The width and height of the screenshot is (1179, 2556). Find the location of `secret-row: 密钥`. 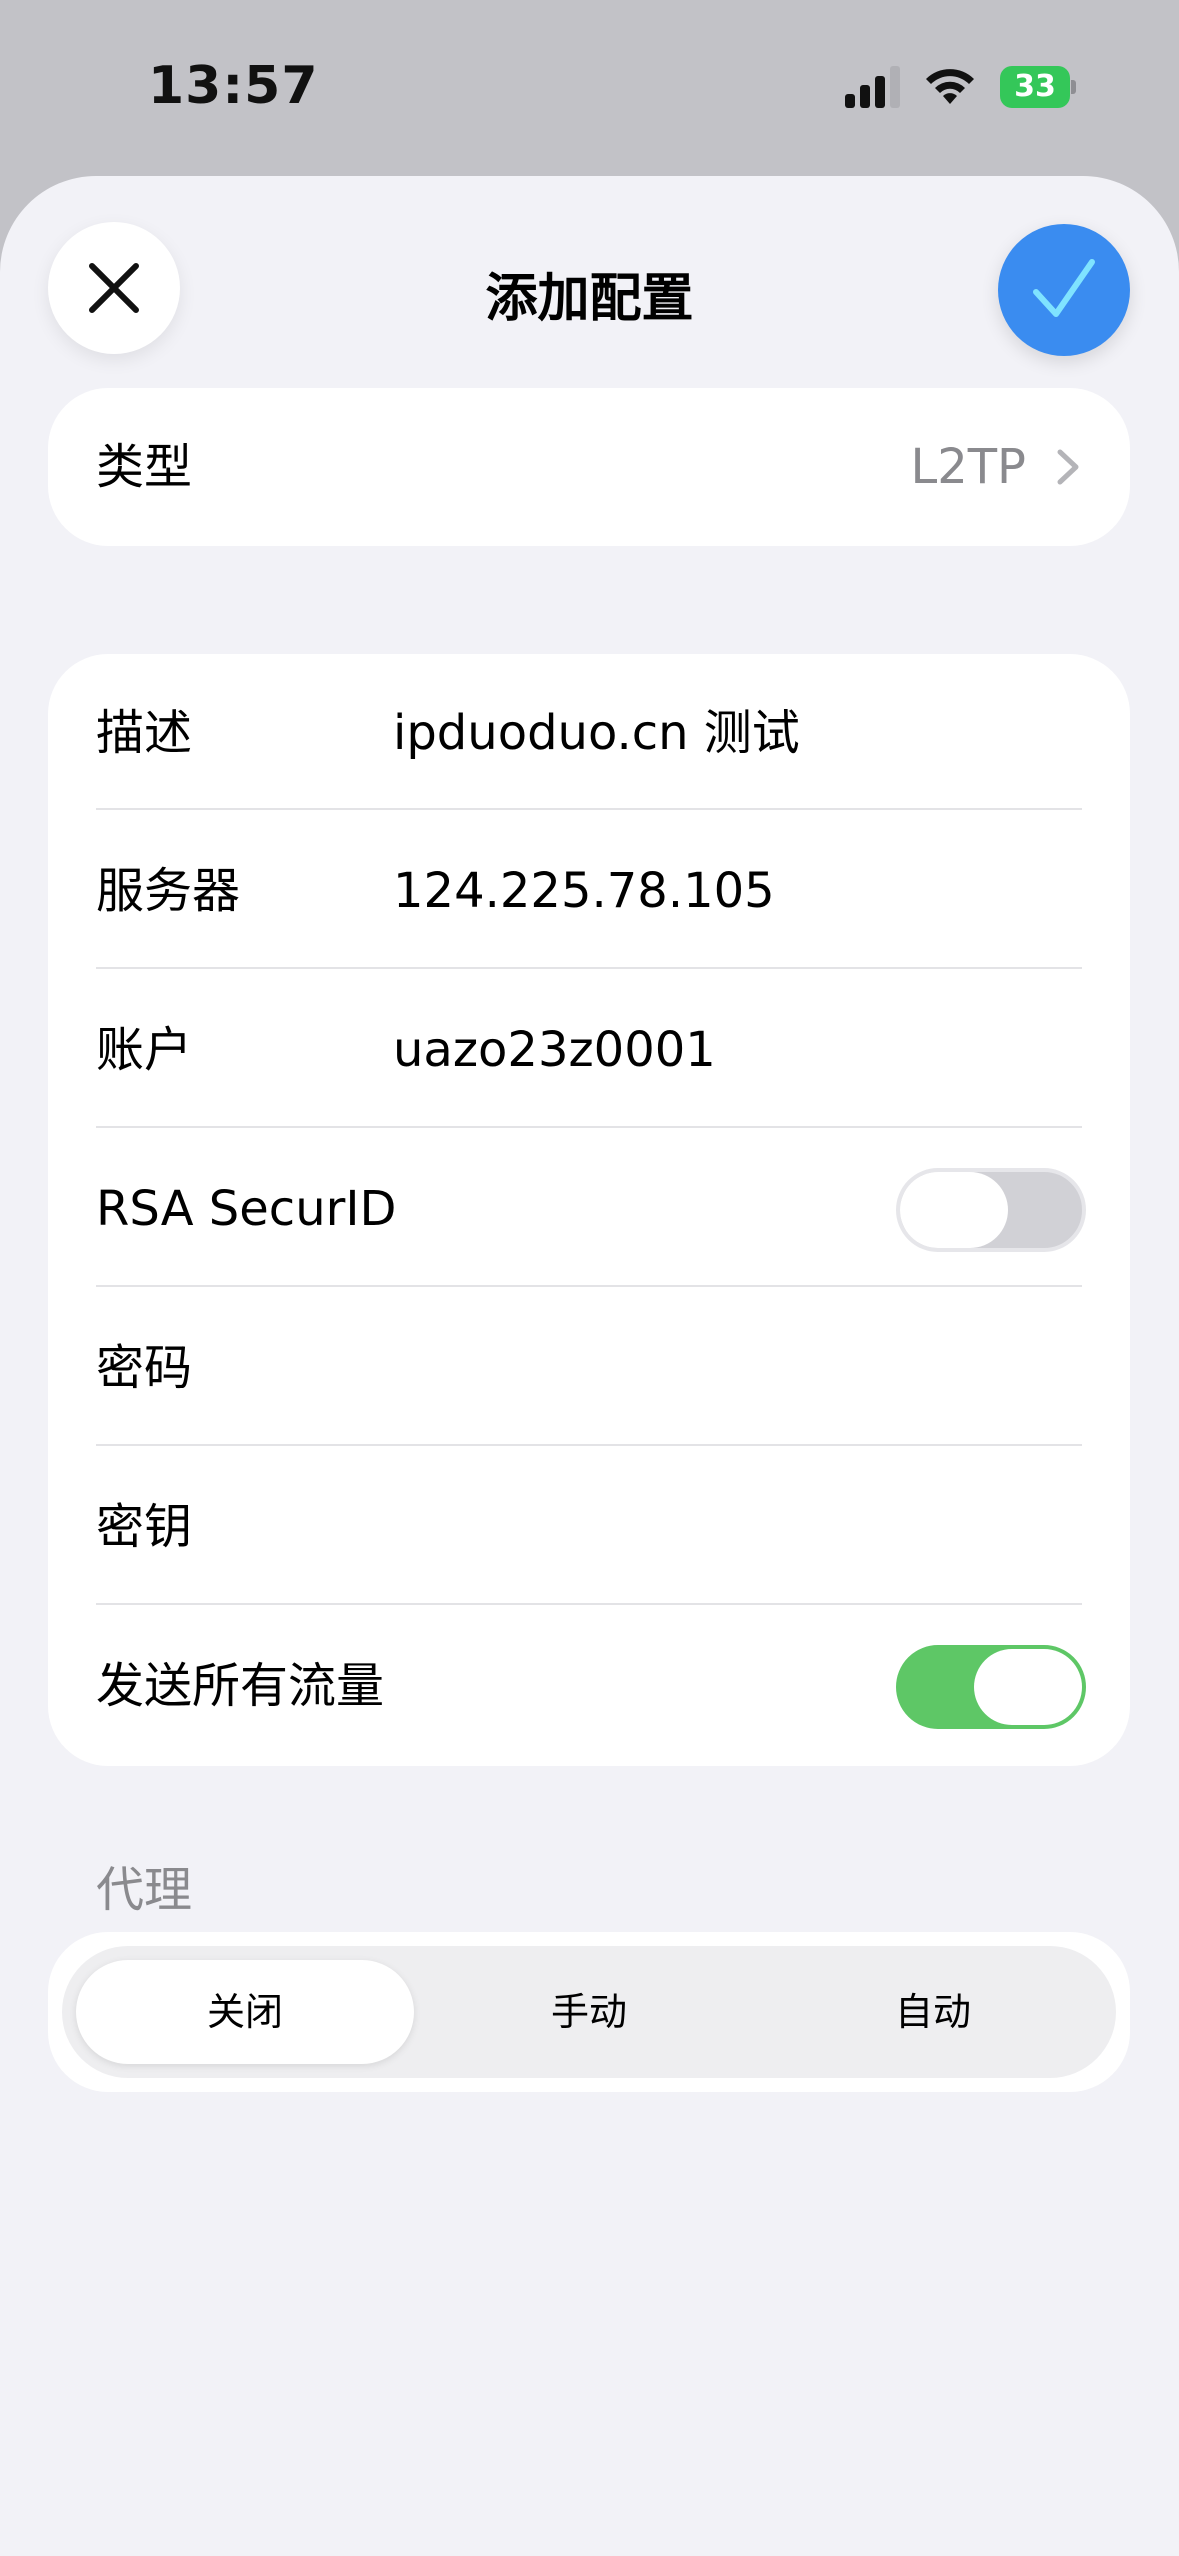

secret-row: 密钥 is located at coordinates (589, 1527).